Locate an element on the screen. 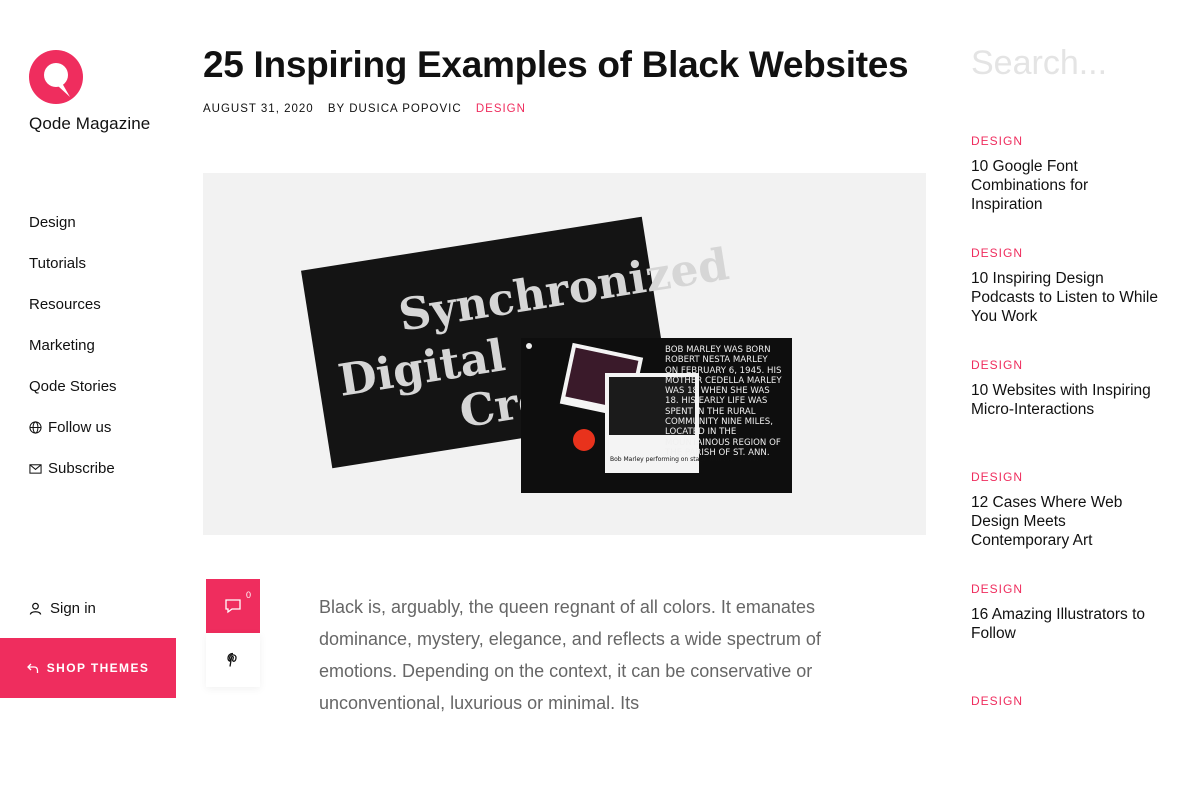 The height and width of the screenshot is (806, 1200). nav-item-label: Design is located at coordinates (52, 222).